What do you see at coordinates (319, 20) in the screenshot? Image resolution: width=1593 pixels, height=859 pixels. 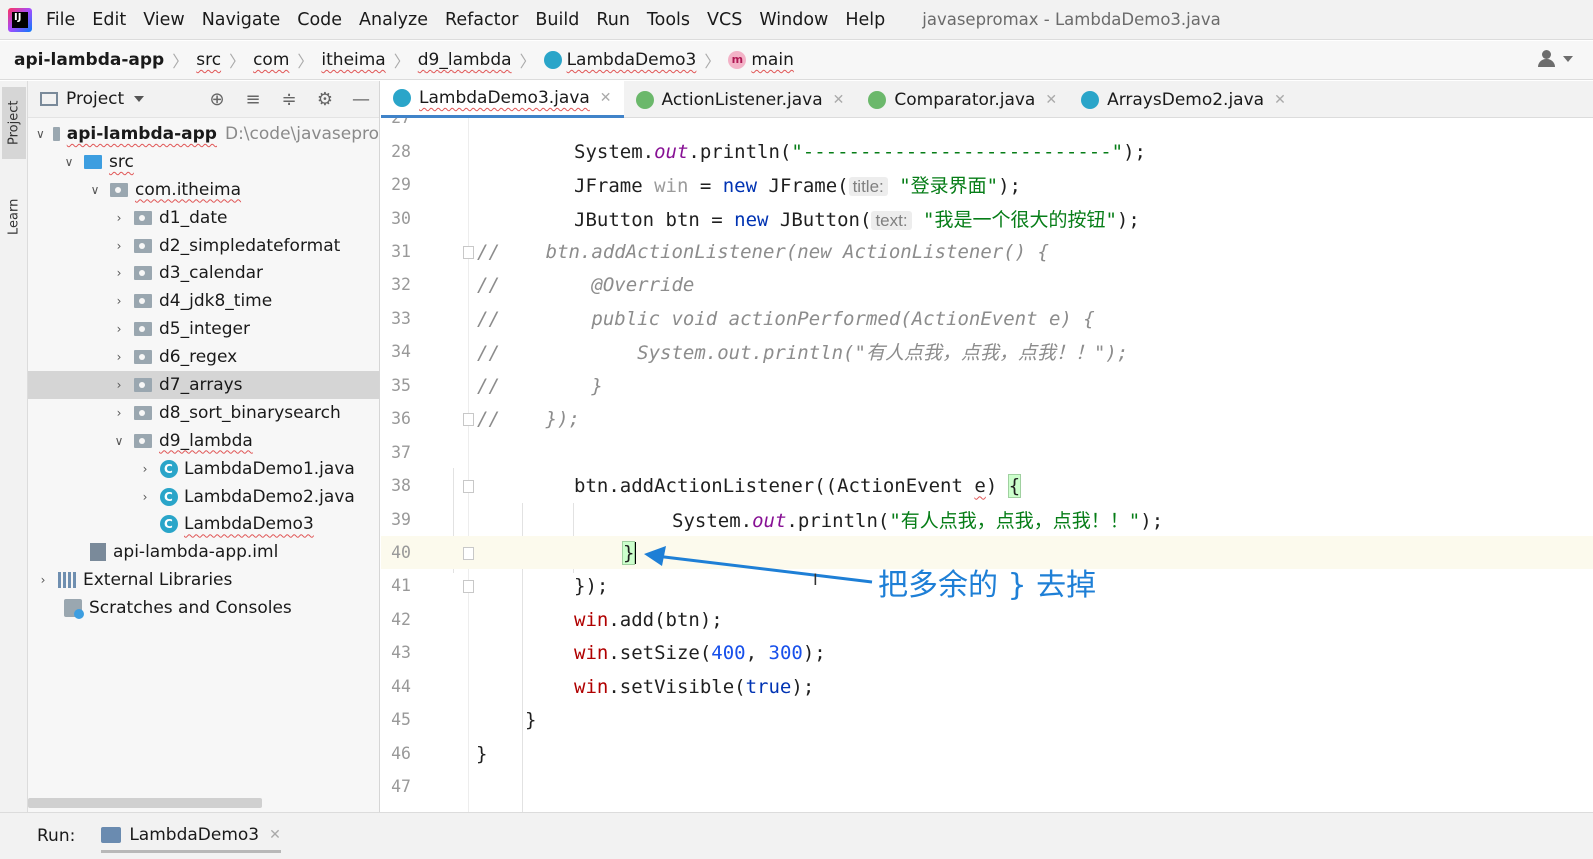 I see `menu-code: Code` at bounding box center [319, 20].